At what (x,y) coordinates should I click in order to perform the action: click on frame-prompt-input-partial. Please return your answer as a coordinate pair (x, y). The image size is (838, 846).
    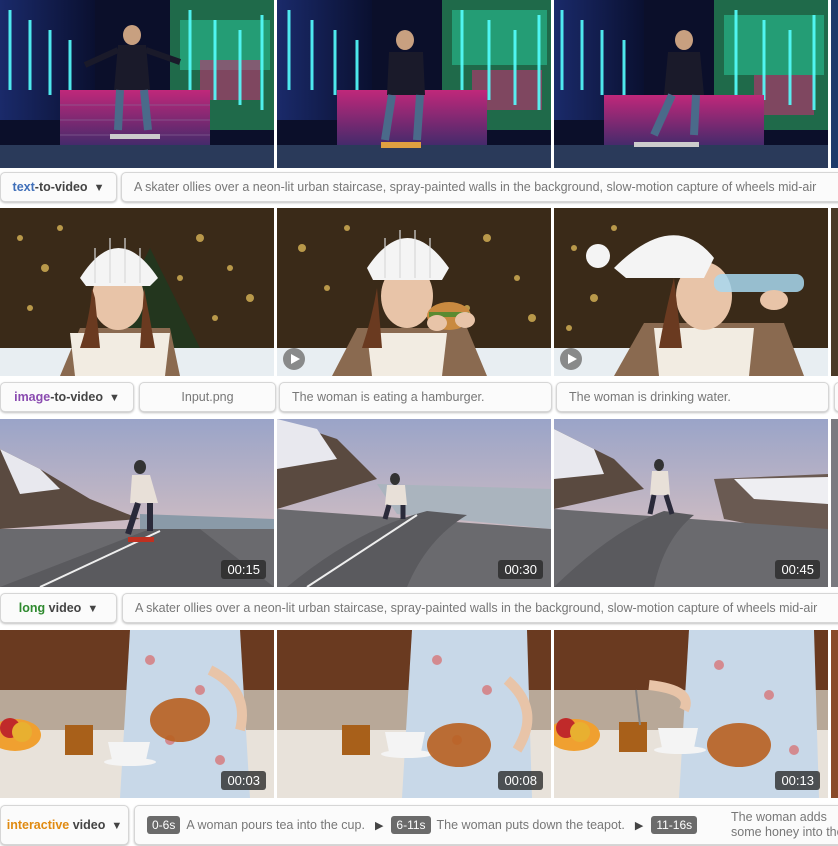
    Looking at the image, I should click on (836, 397).